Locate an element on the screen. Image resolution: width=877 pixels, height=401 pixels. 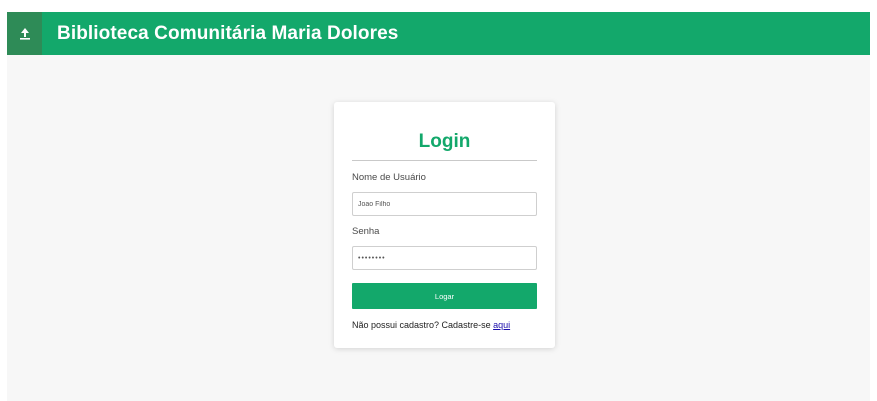
tree-icon is located at coordinates (25, 34).